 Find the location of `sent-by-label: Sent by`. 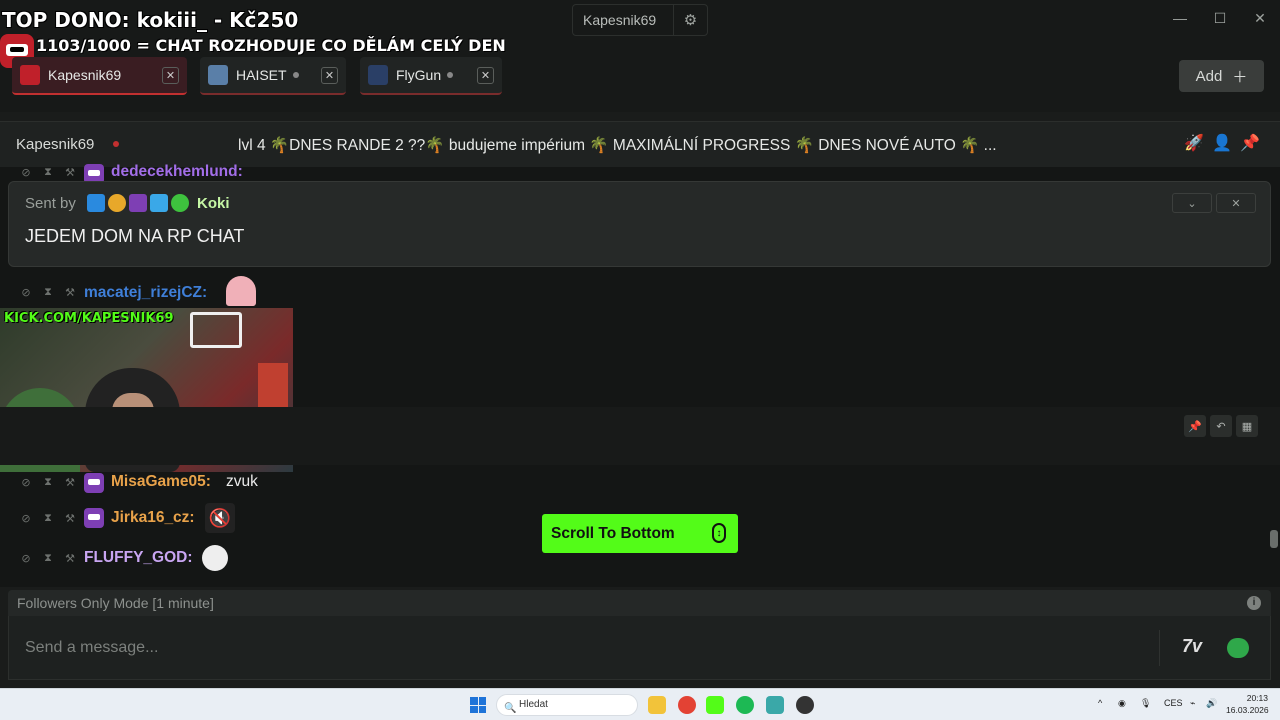

sent-by-label: Sent by is located at coordinates (50, 203).